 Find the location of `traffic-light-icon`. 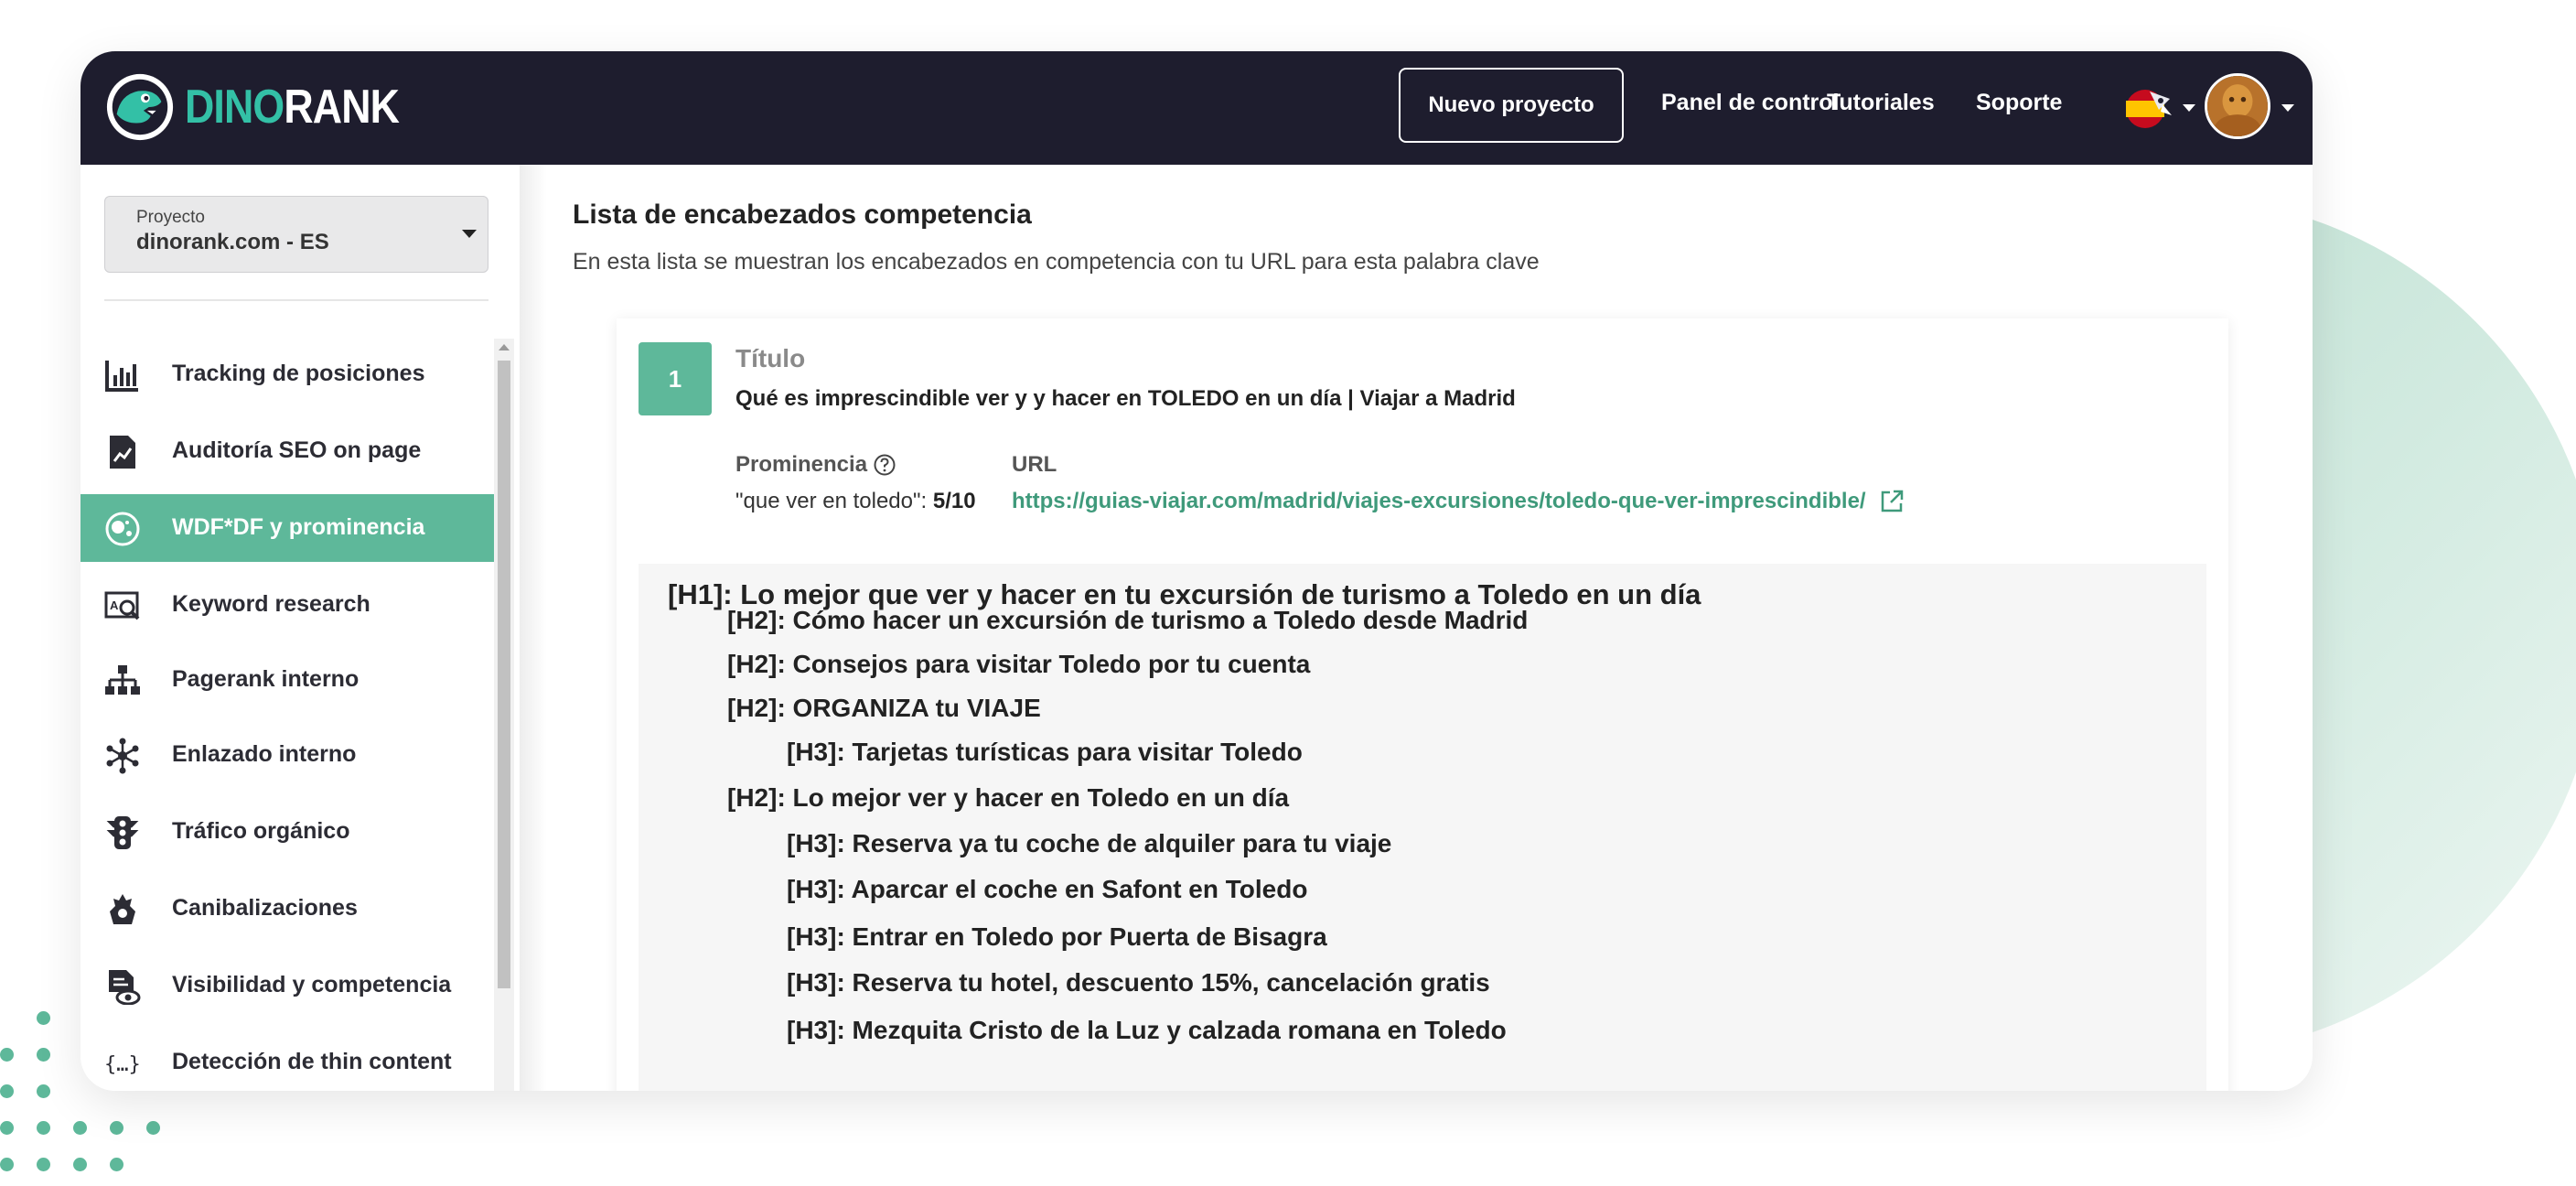

traffic-light-icon is located at coordinates (123, 832).